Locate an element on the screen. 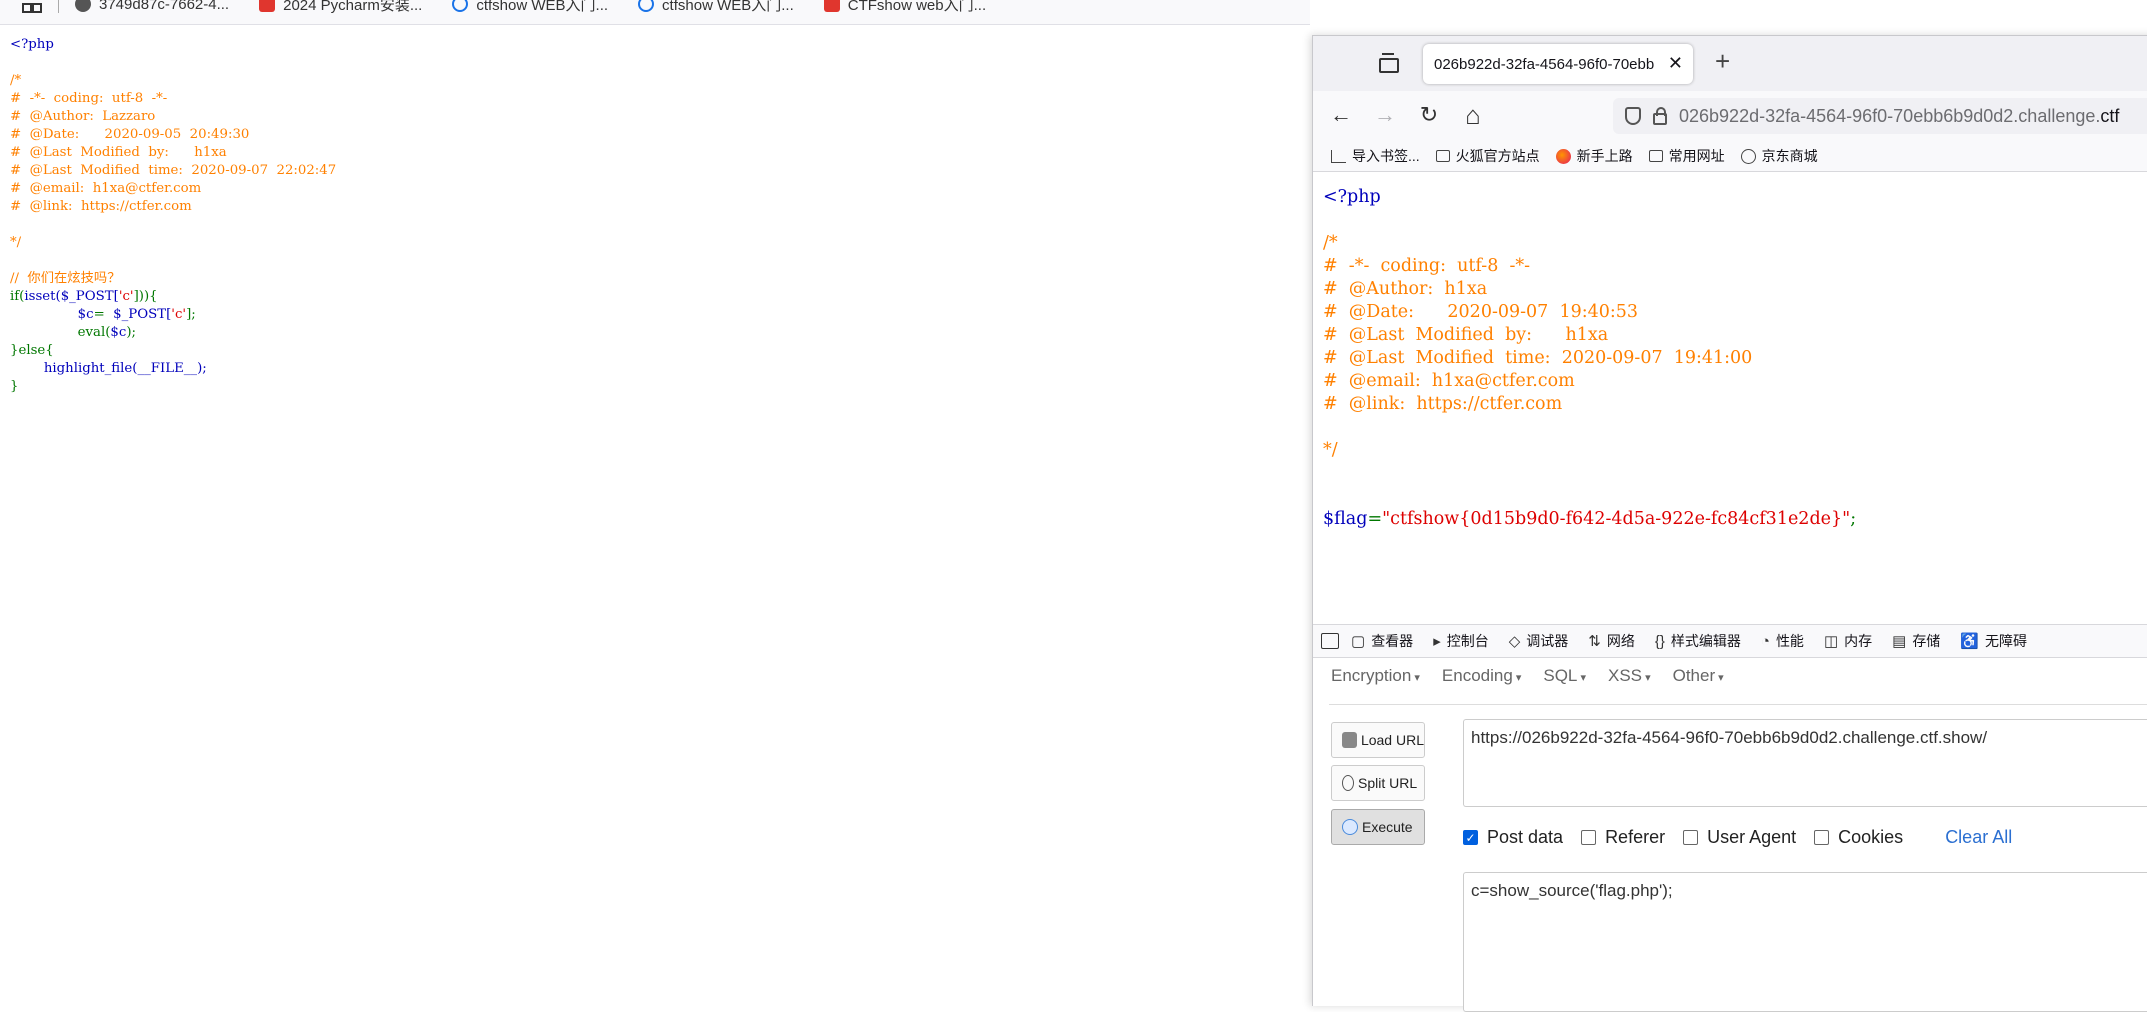 This screenshot has width=2147, height=1012. devtools-tab-console: ▸ 控制台 is located at coordinates (1461, 641).